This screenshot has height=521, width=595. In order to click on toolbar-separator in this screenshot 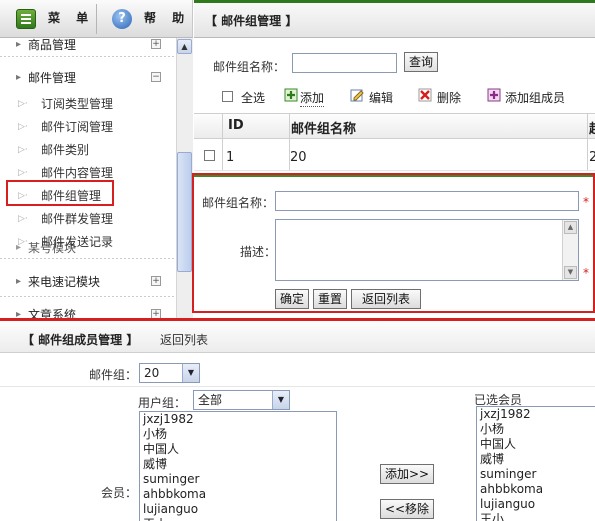, I will do `click(96, 19)`.